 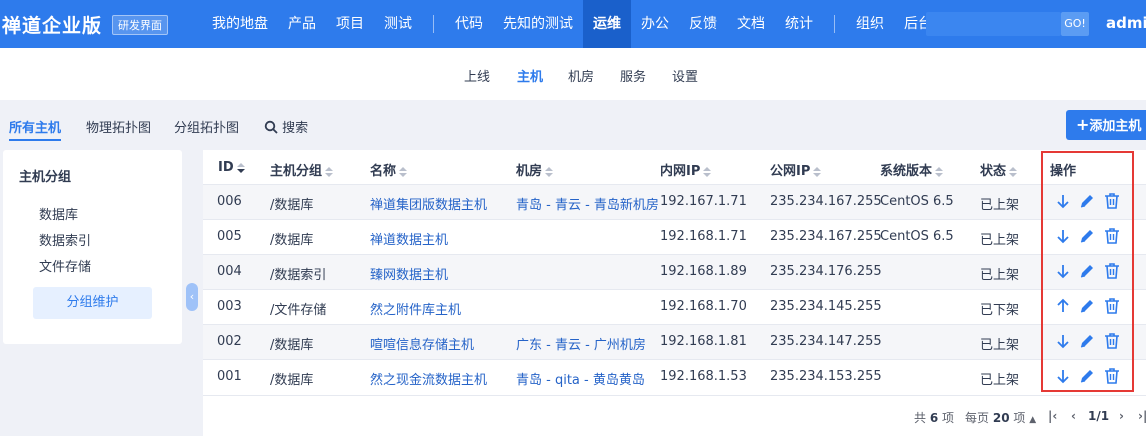 What do you see at coordinates (1142, 416) in the screenshot?
I see `last-page-button: ›|` at bounding box center [1142, 416].